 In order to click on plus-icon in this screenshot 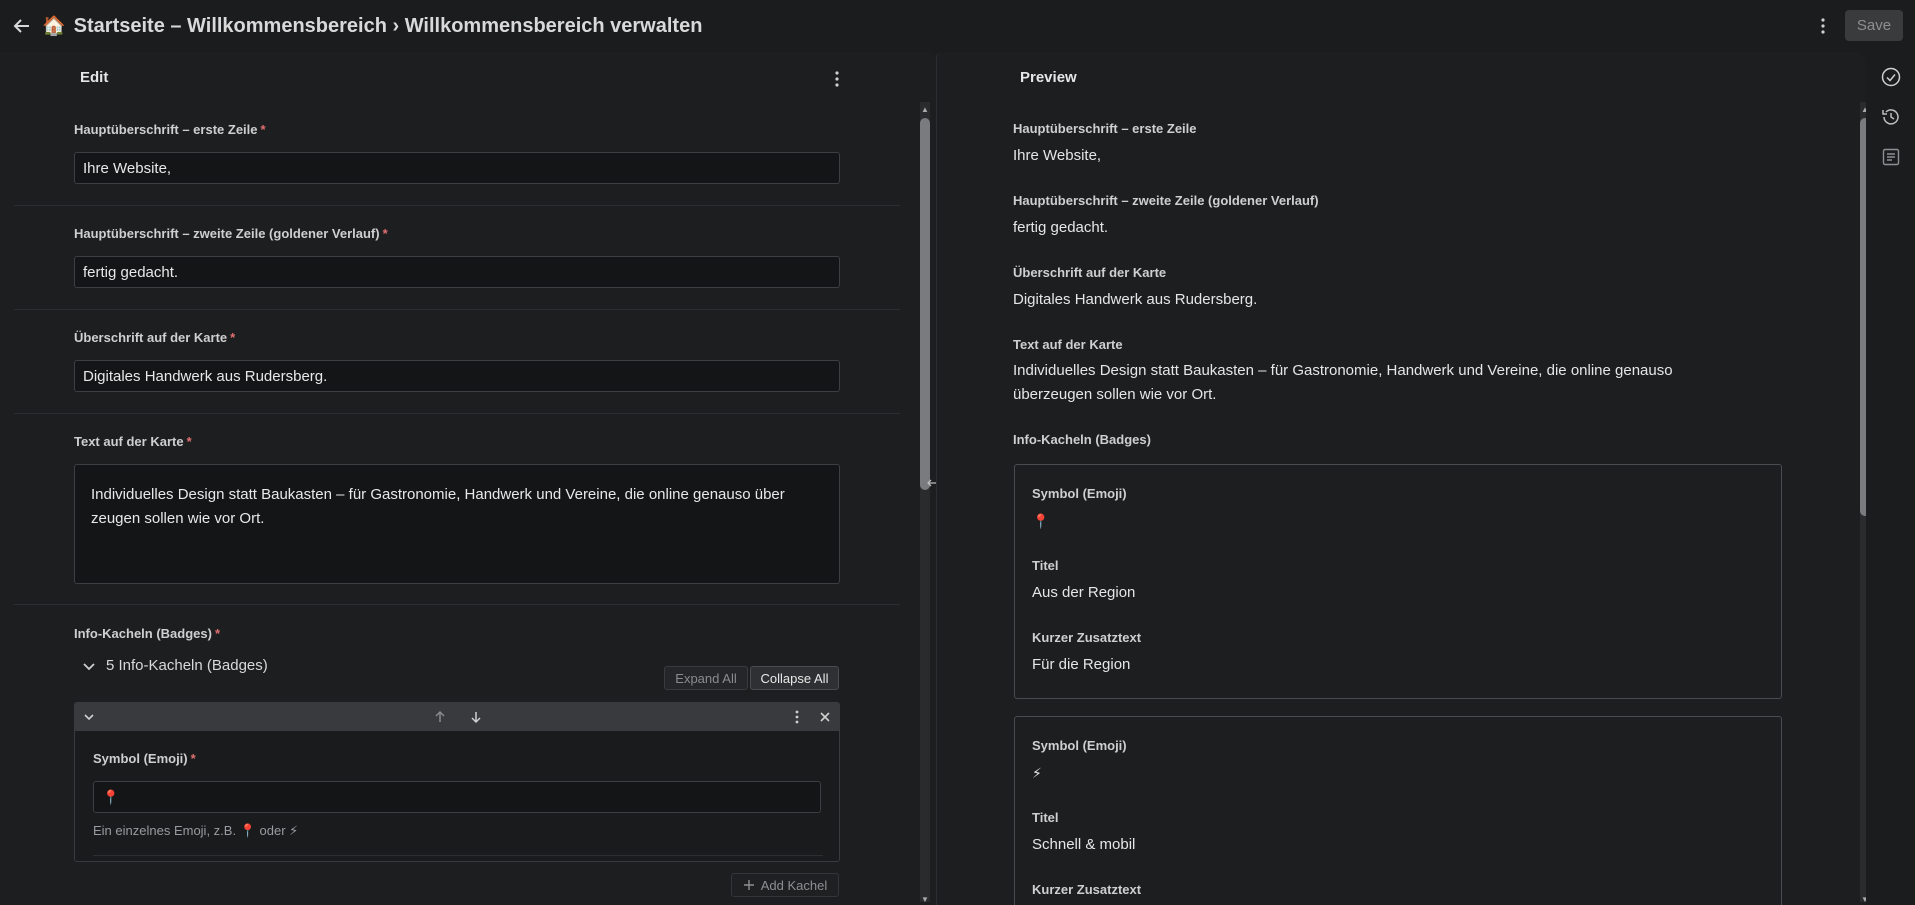, I will do `click(748, 885)`.